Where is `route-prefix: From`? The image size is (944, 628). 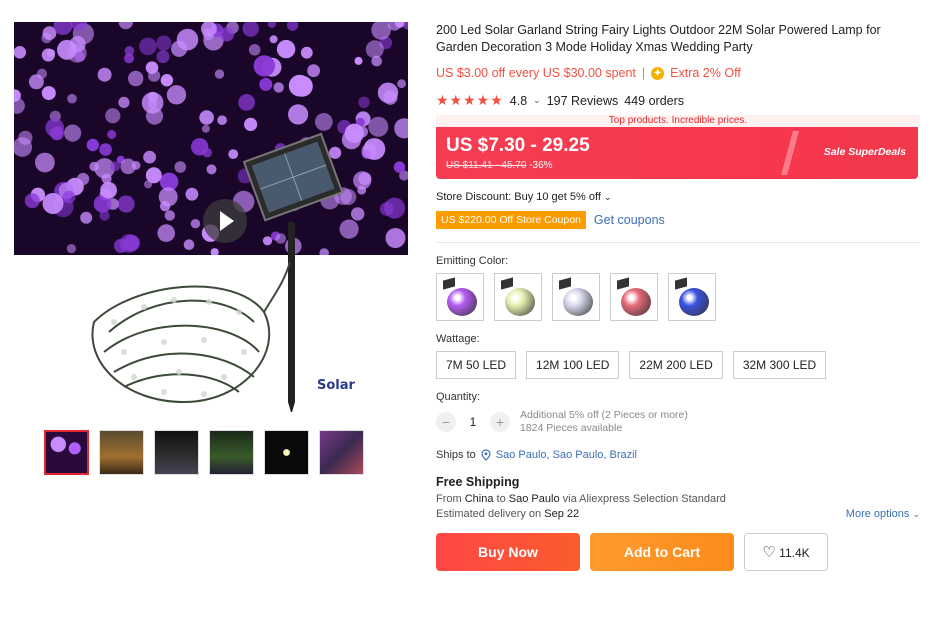
route-prefix: From is located at coordinates (449, 499).